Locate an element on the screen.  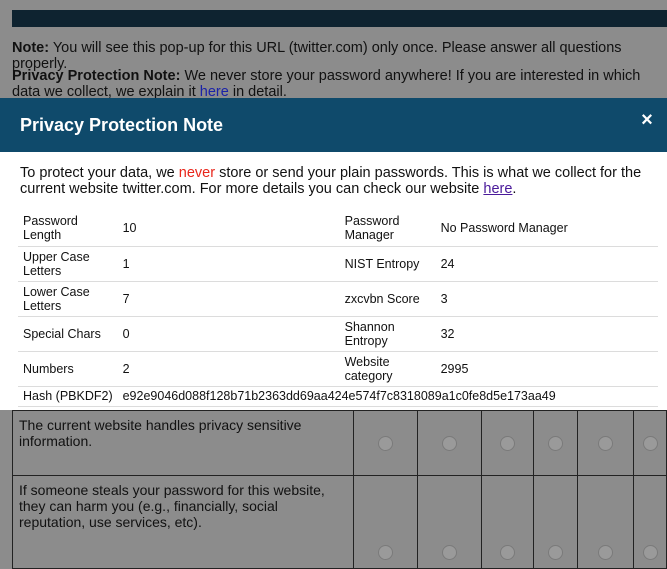
stat-value: 0 is located at coordinates (228, 334).